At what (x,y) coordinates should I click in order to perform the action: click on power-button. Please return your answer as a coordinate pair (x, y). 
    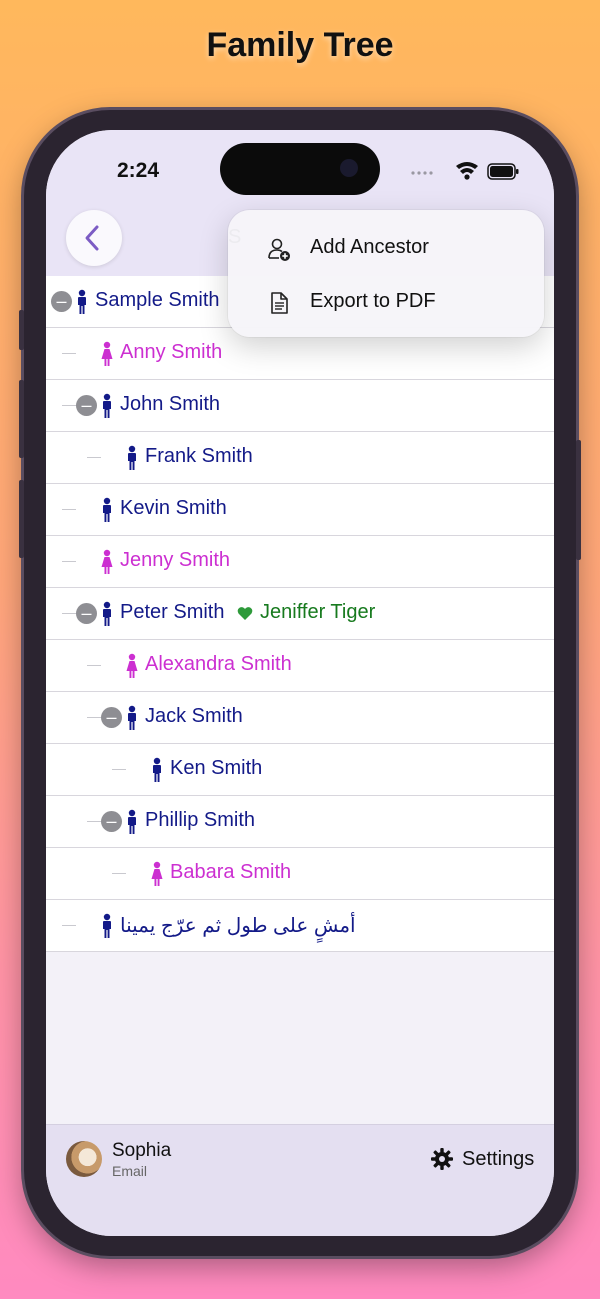
    Looking at the image, I should click on (578, 500).